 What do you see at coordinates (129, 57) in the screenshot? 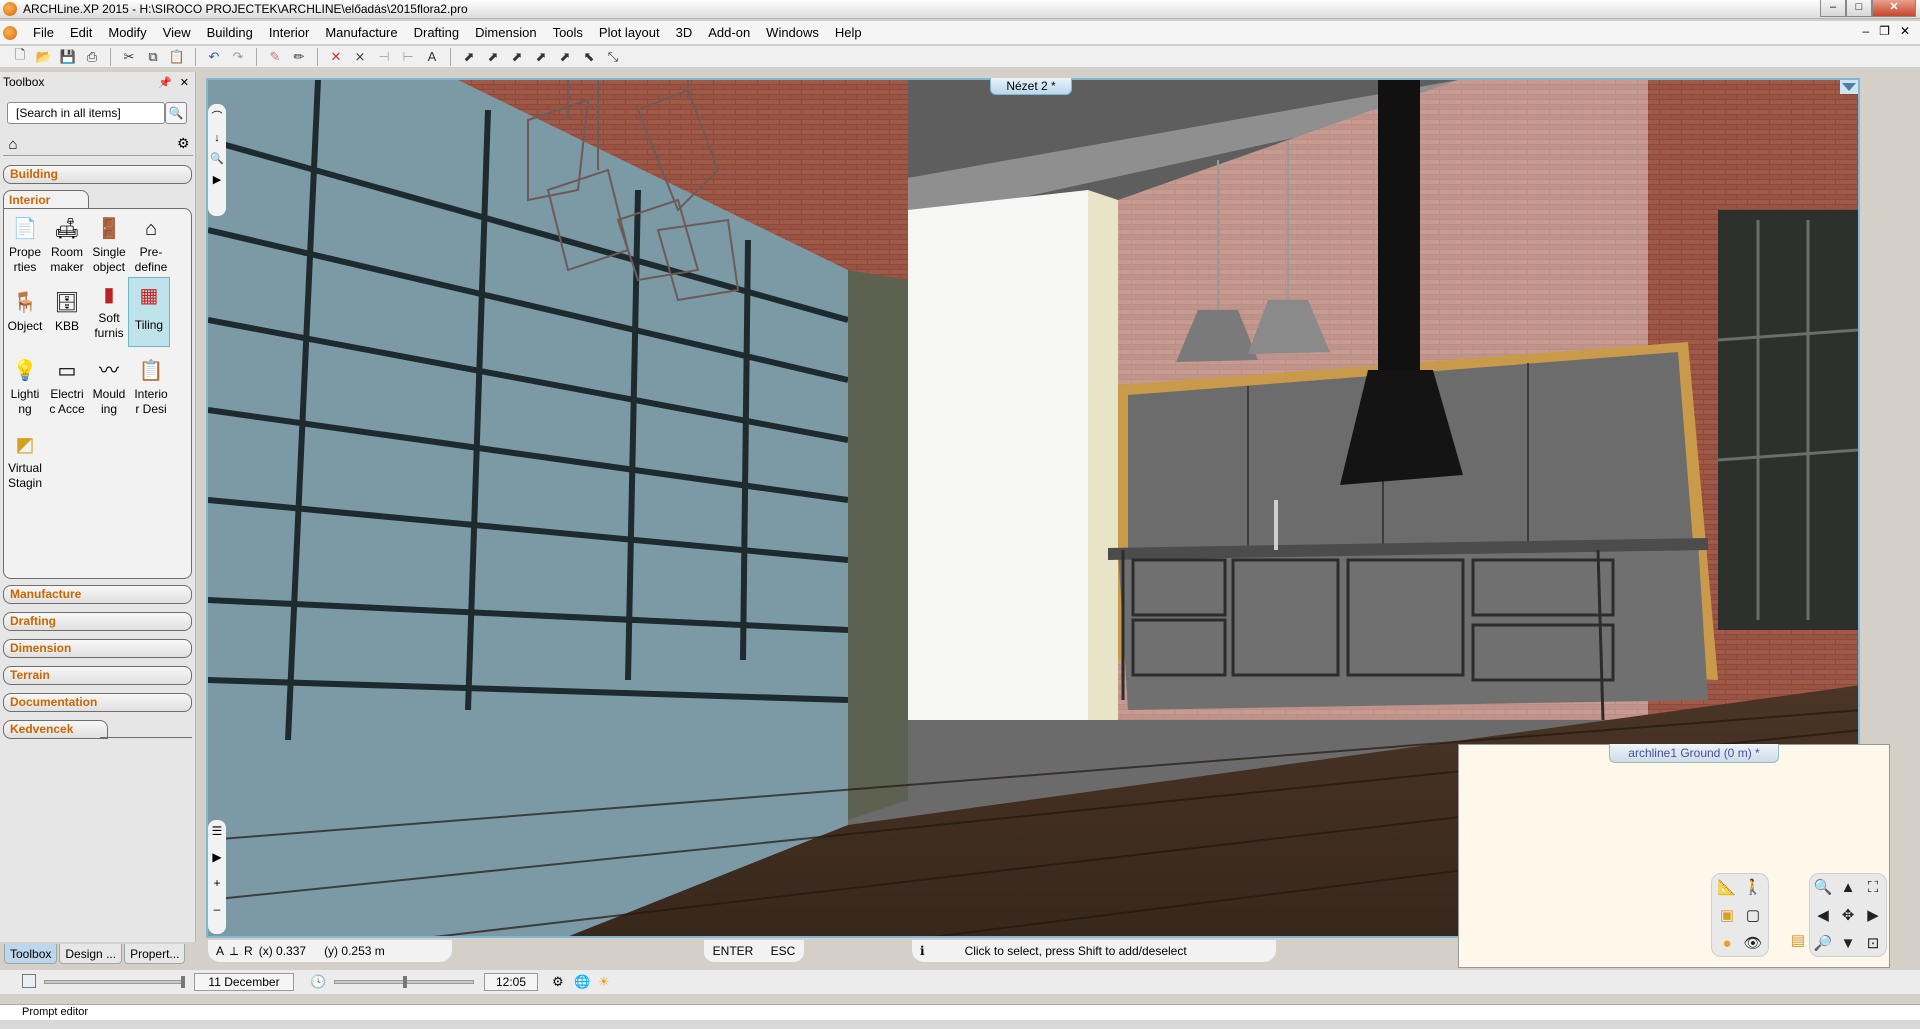
I see `cut-icon: ✂` at bounding box center [129, 57].